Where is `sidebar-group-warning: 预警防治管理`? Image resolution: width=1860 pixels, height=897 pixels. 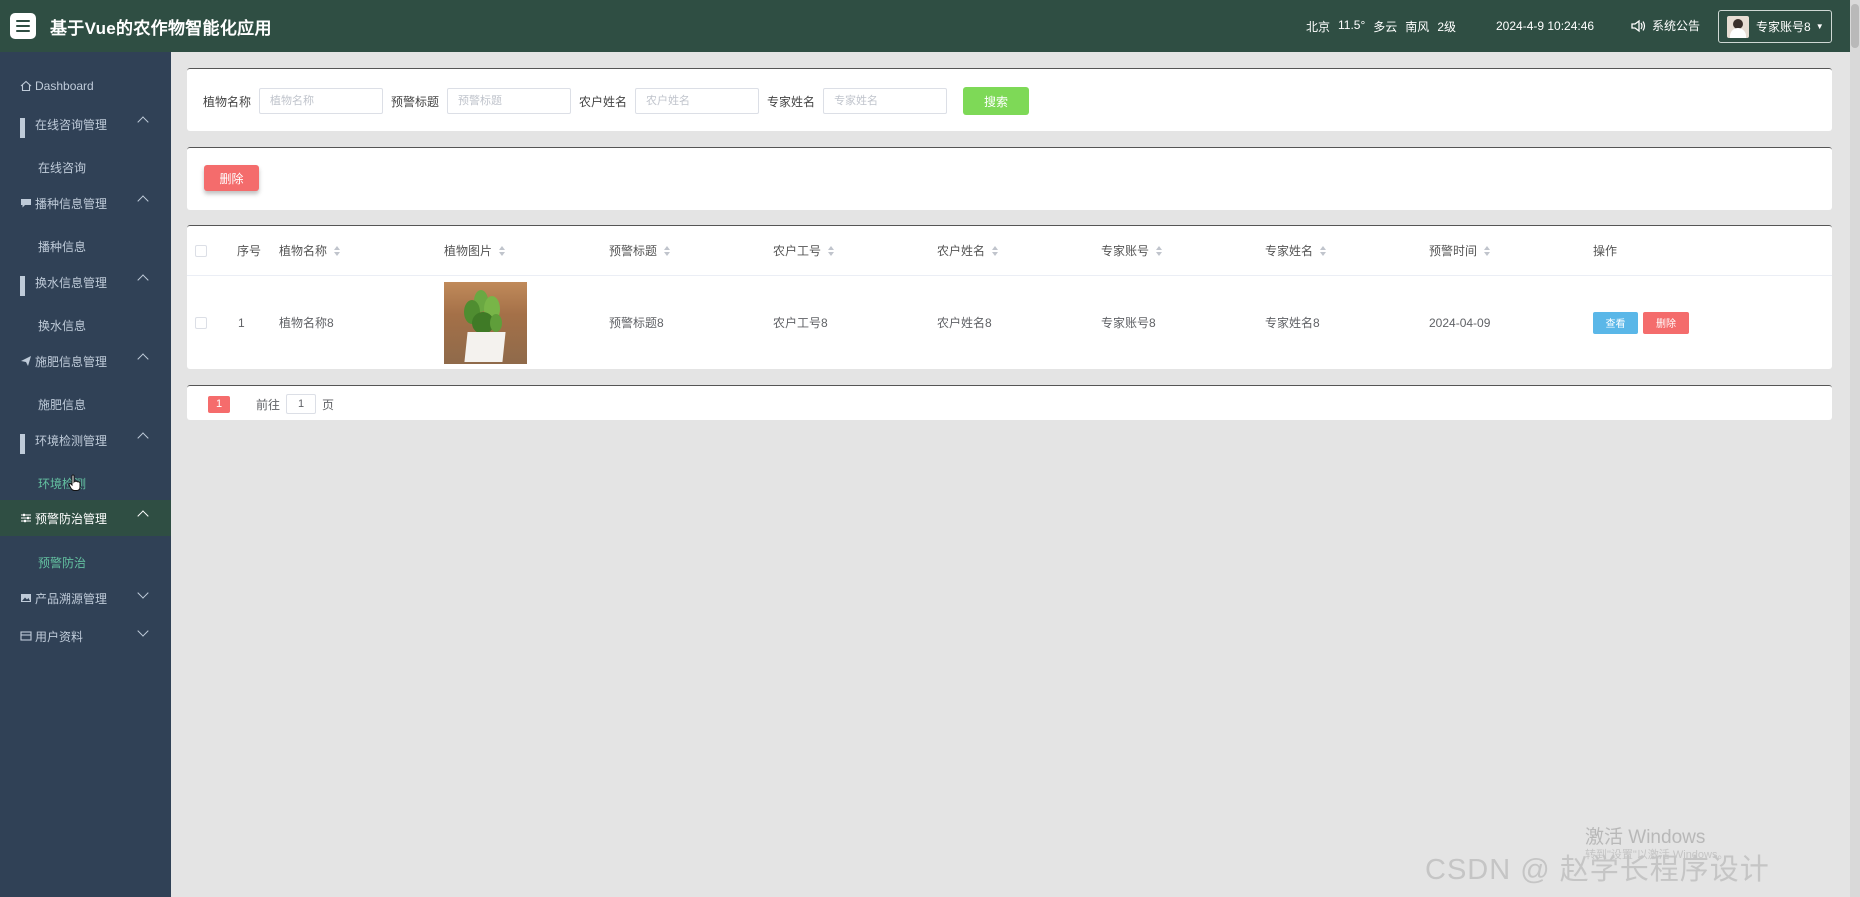 sidebar-group-warning: 预警防治管理 is located at coordinates (85, 518).